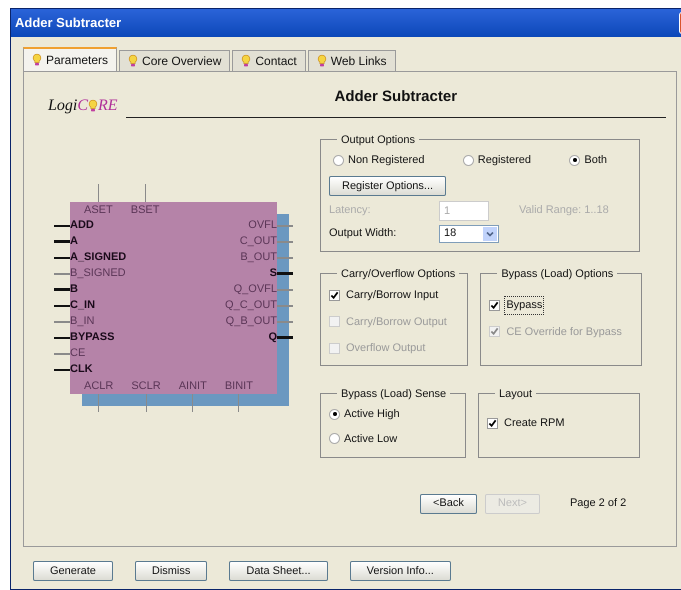 This screenshot has width=681, height=590. Describe the element at coordinates (378, 160) in the screenshot. I see `radio-option: Non Registered` at that location.